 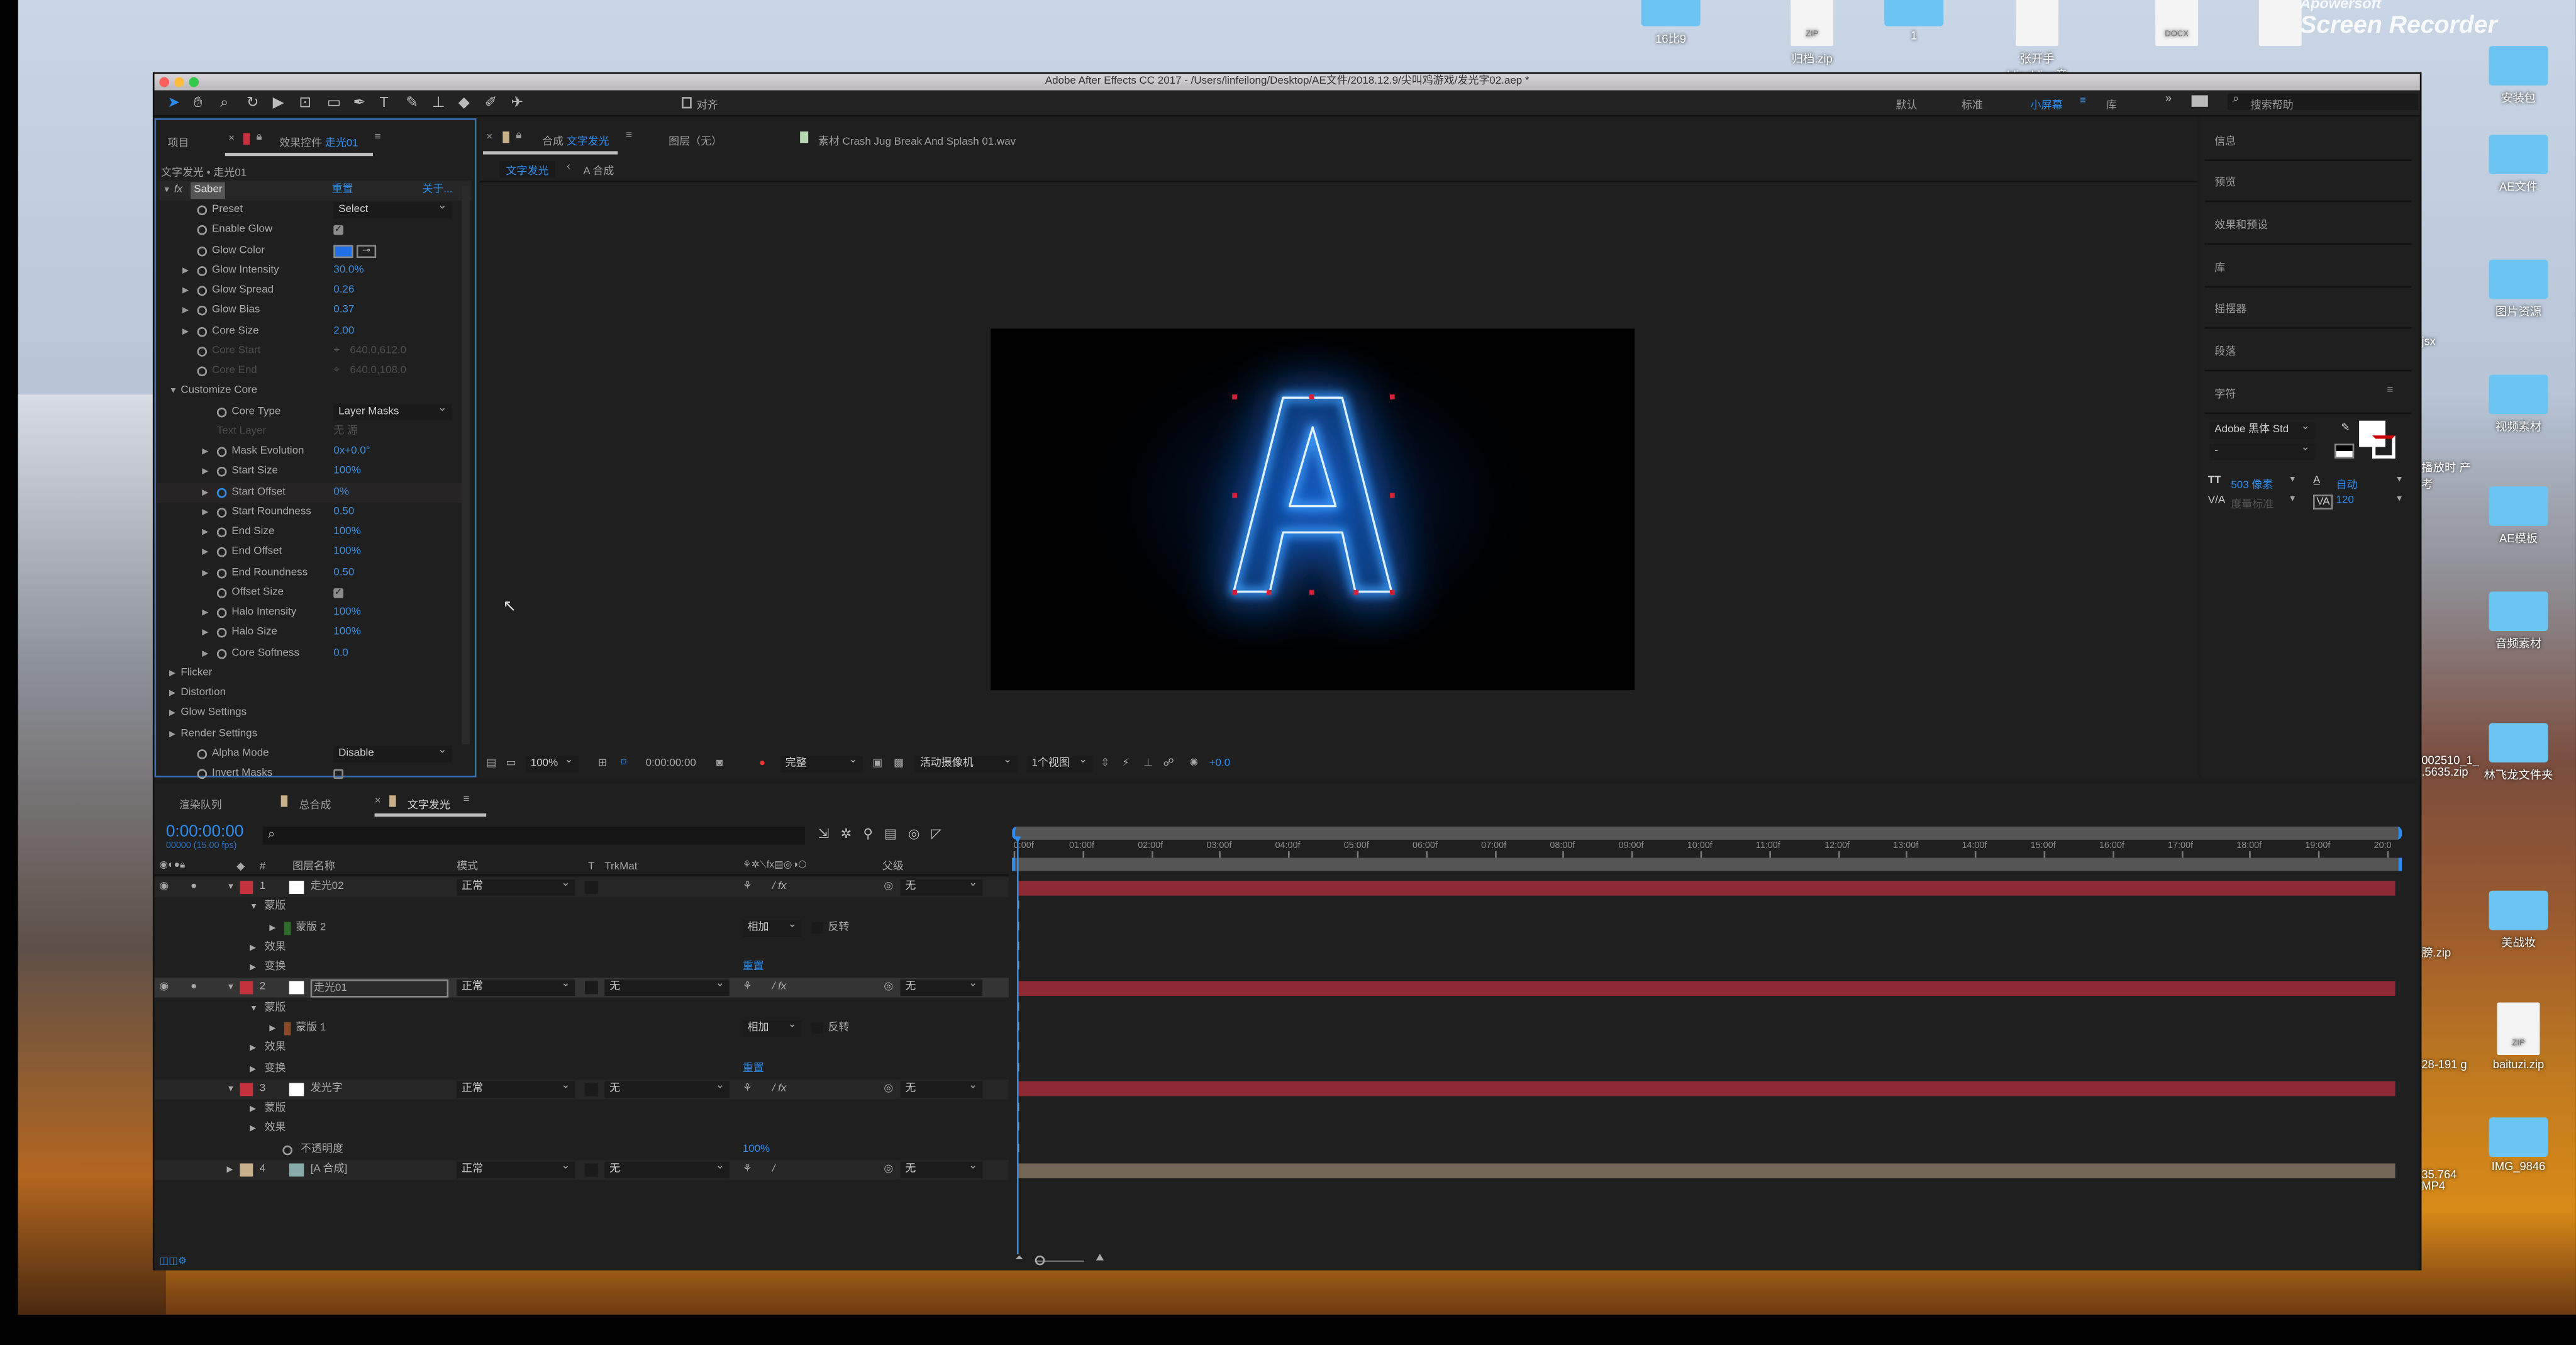 I want to click on desktop-icon: ZIP baituzi.zip, so click(x=2518, y=1036).